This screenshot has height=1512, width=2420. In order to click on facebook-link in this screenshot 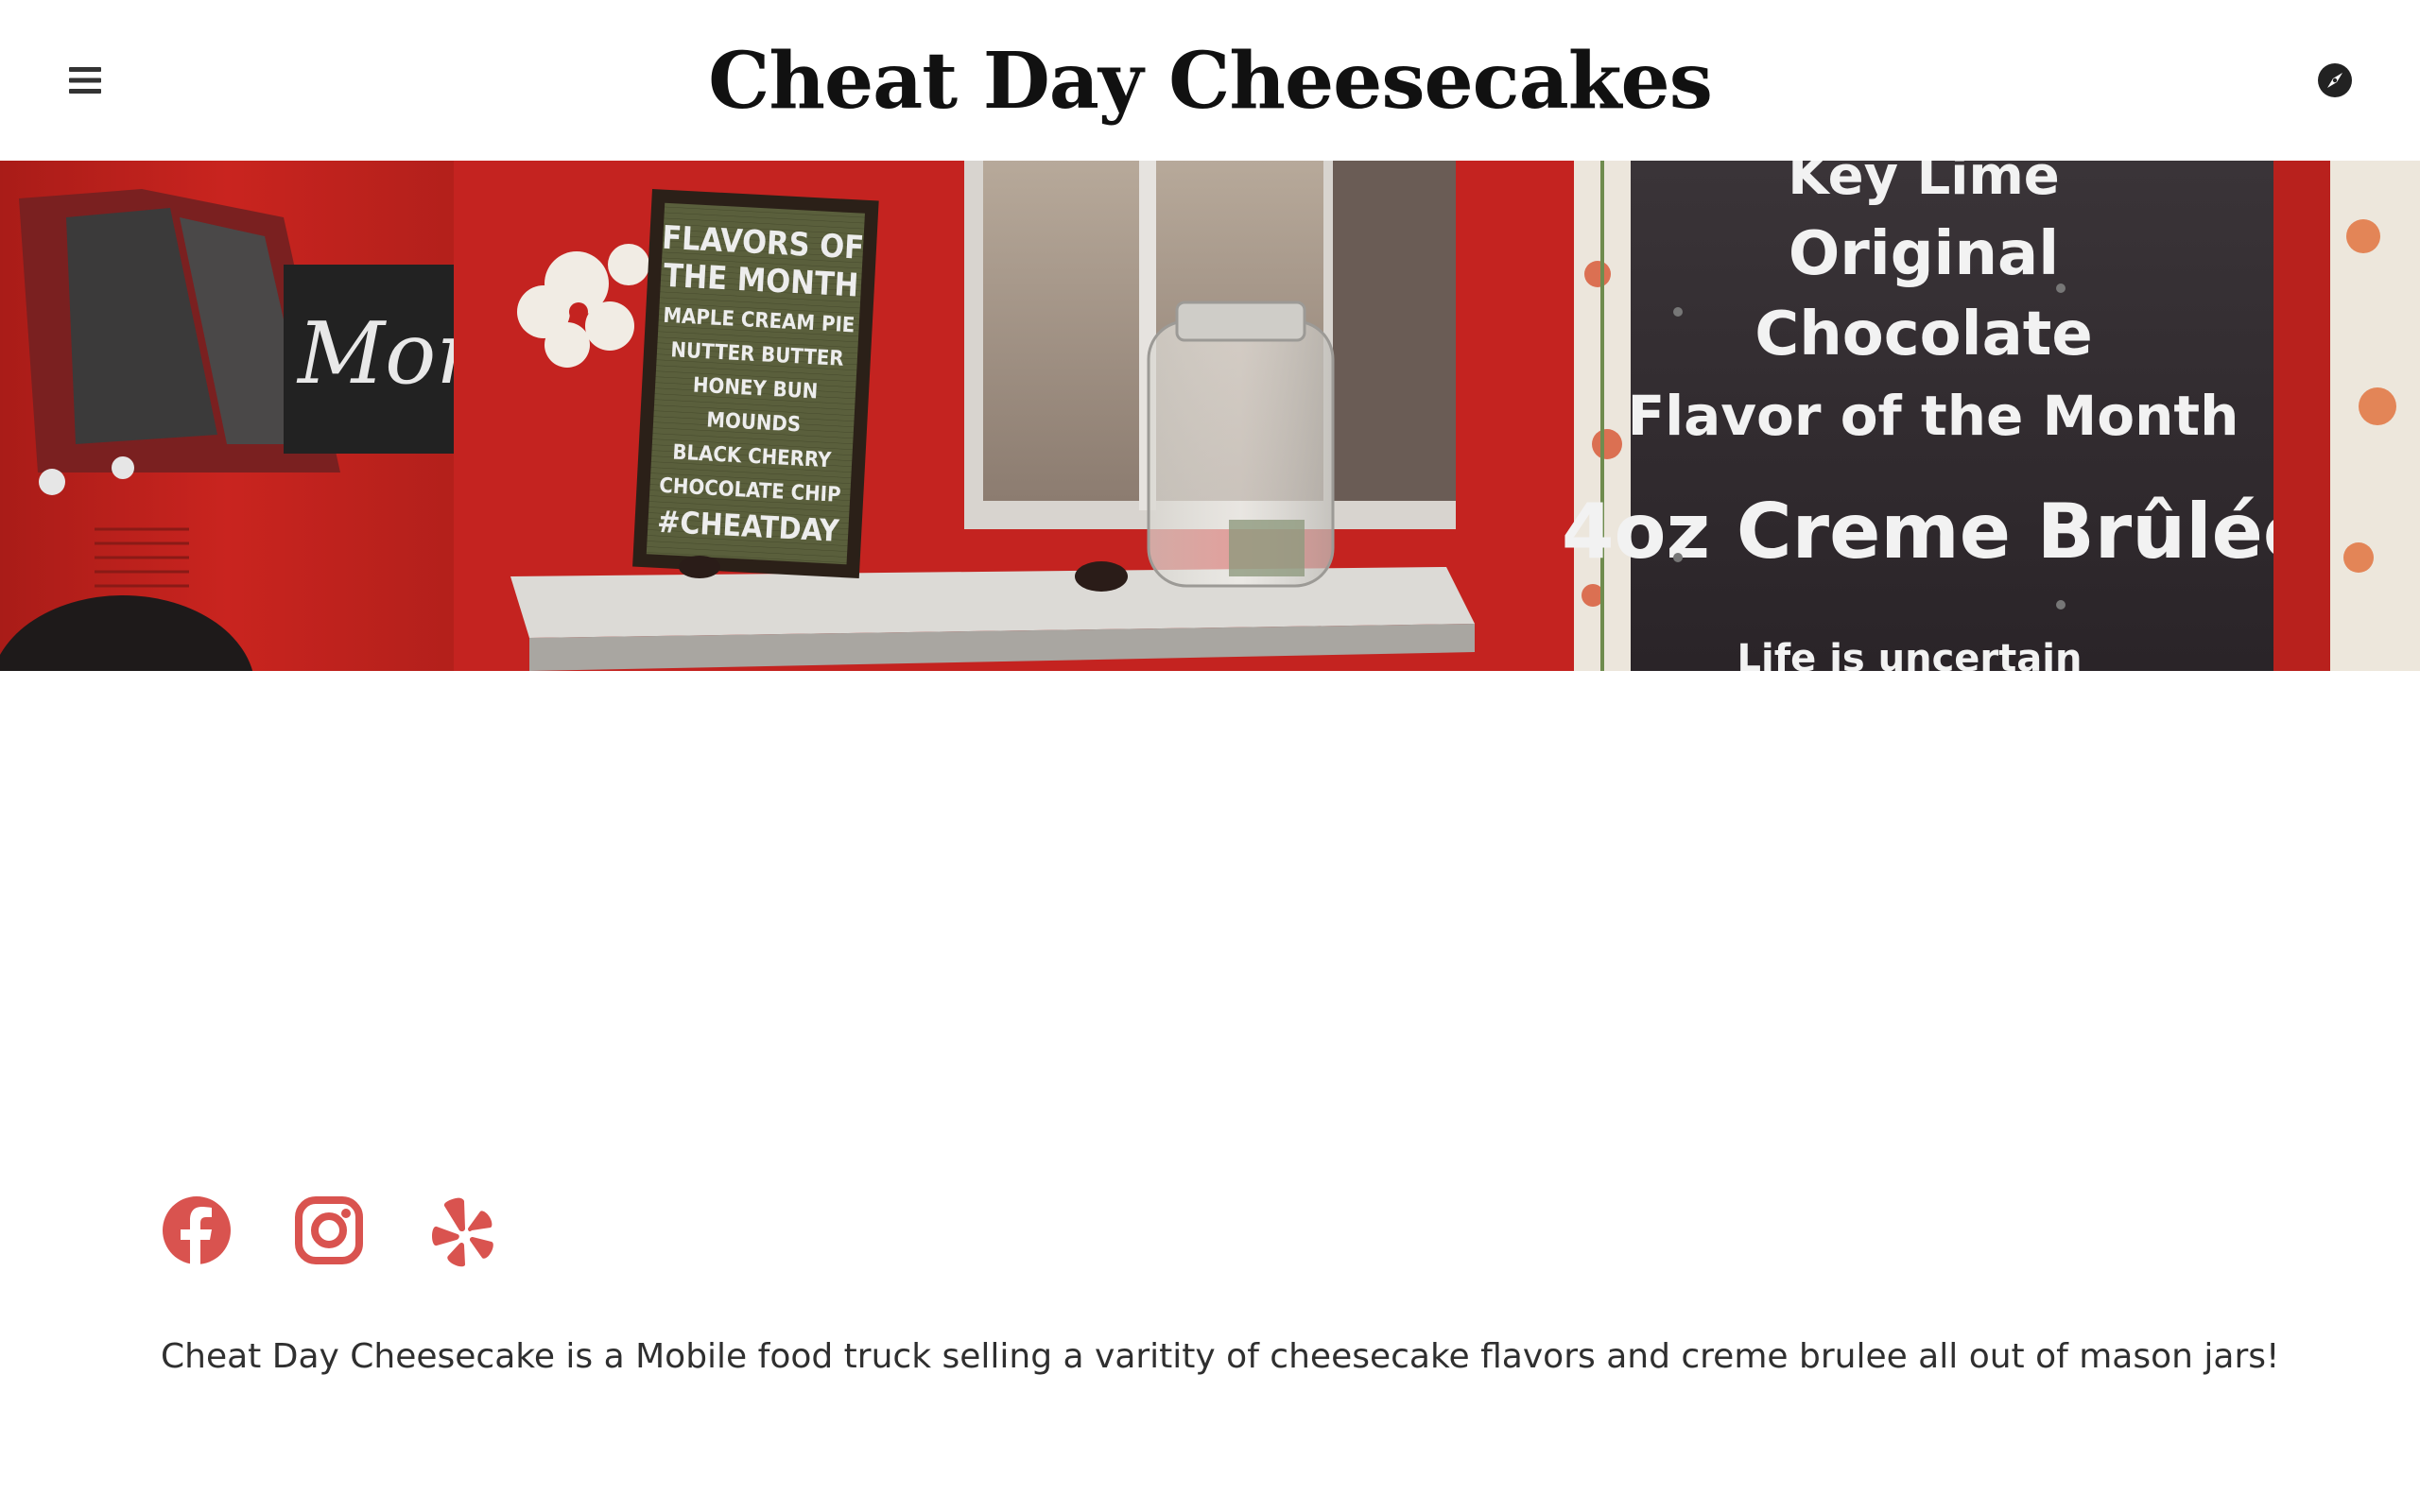, I will do `click(196, 1230)`.